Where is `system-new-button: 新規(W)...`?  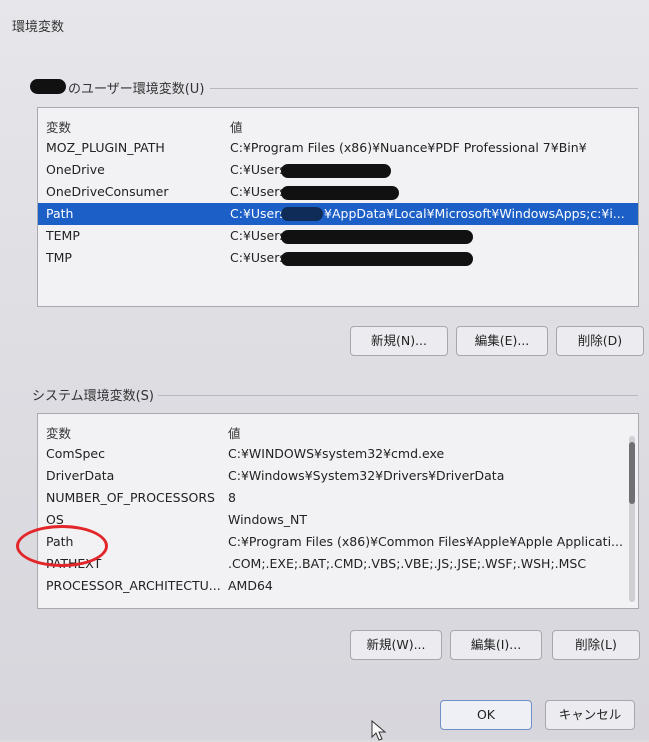
system-new-button: 新規(W)... is located at coordinates (396, 645).